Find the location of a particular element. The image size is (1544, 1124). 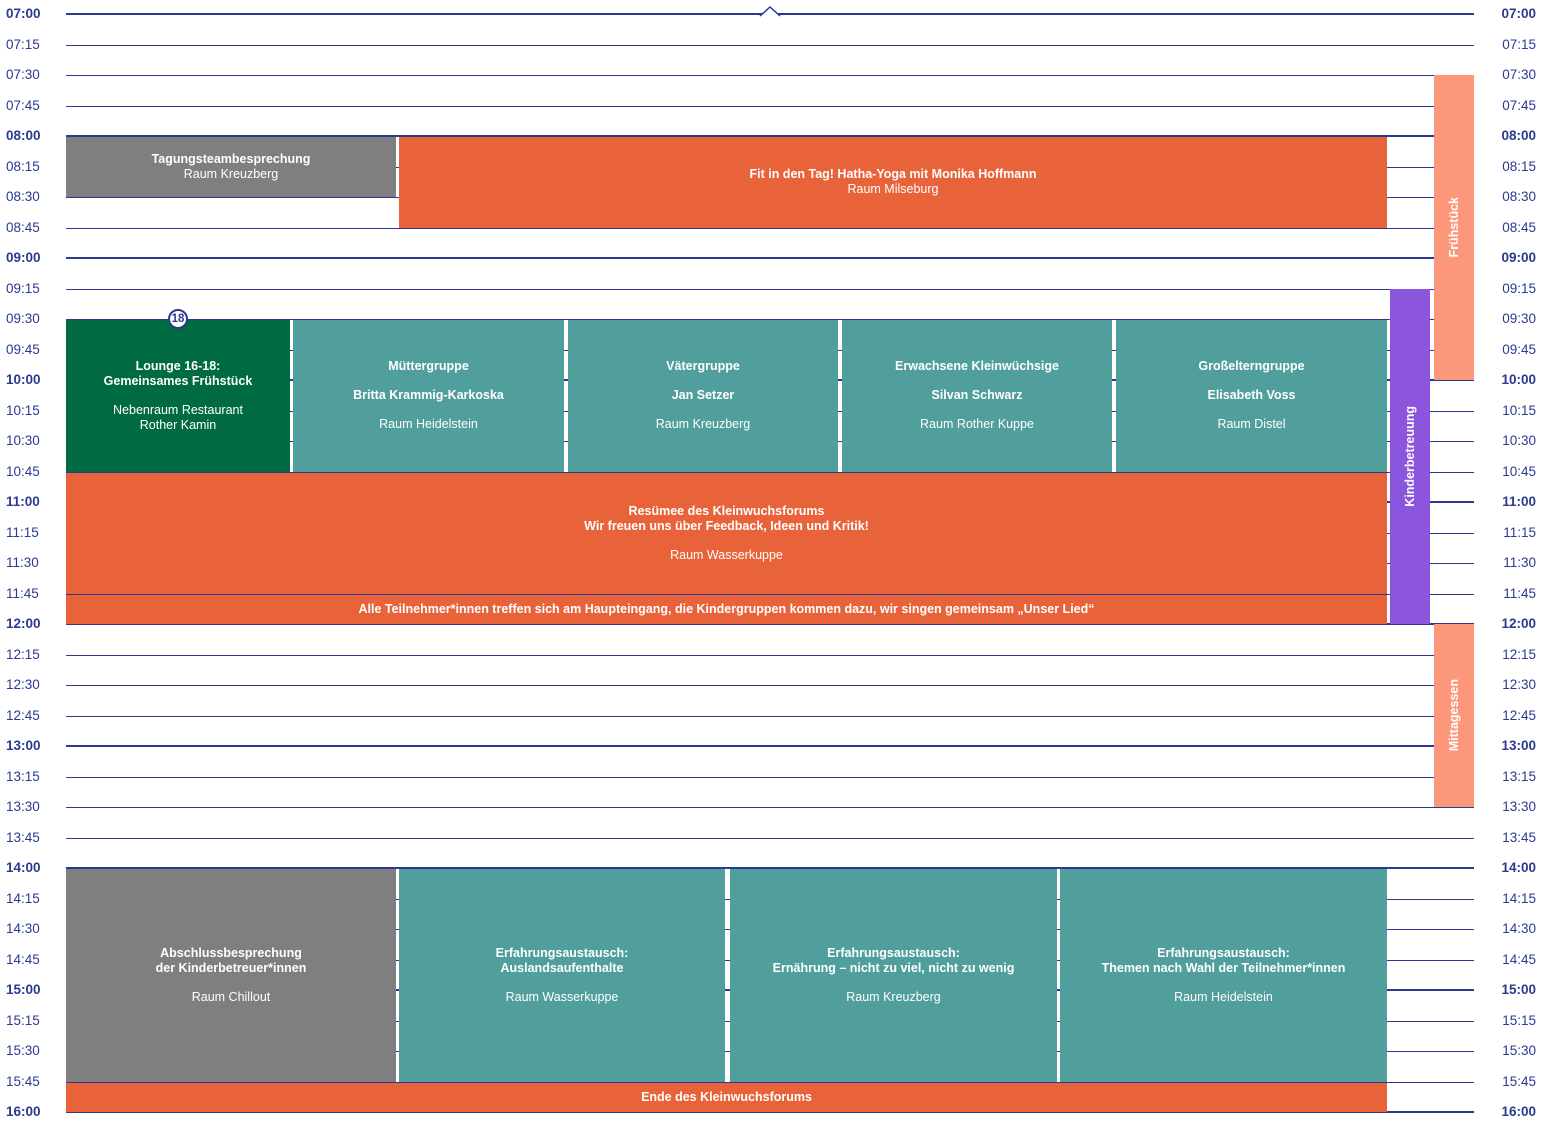

event-person: Elisabeth Voss is located at coordinates (1251, 395).